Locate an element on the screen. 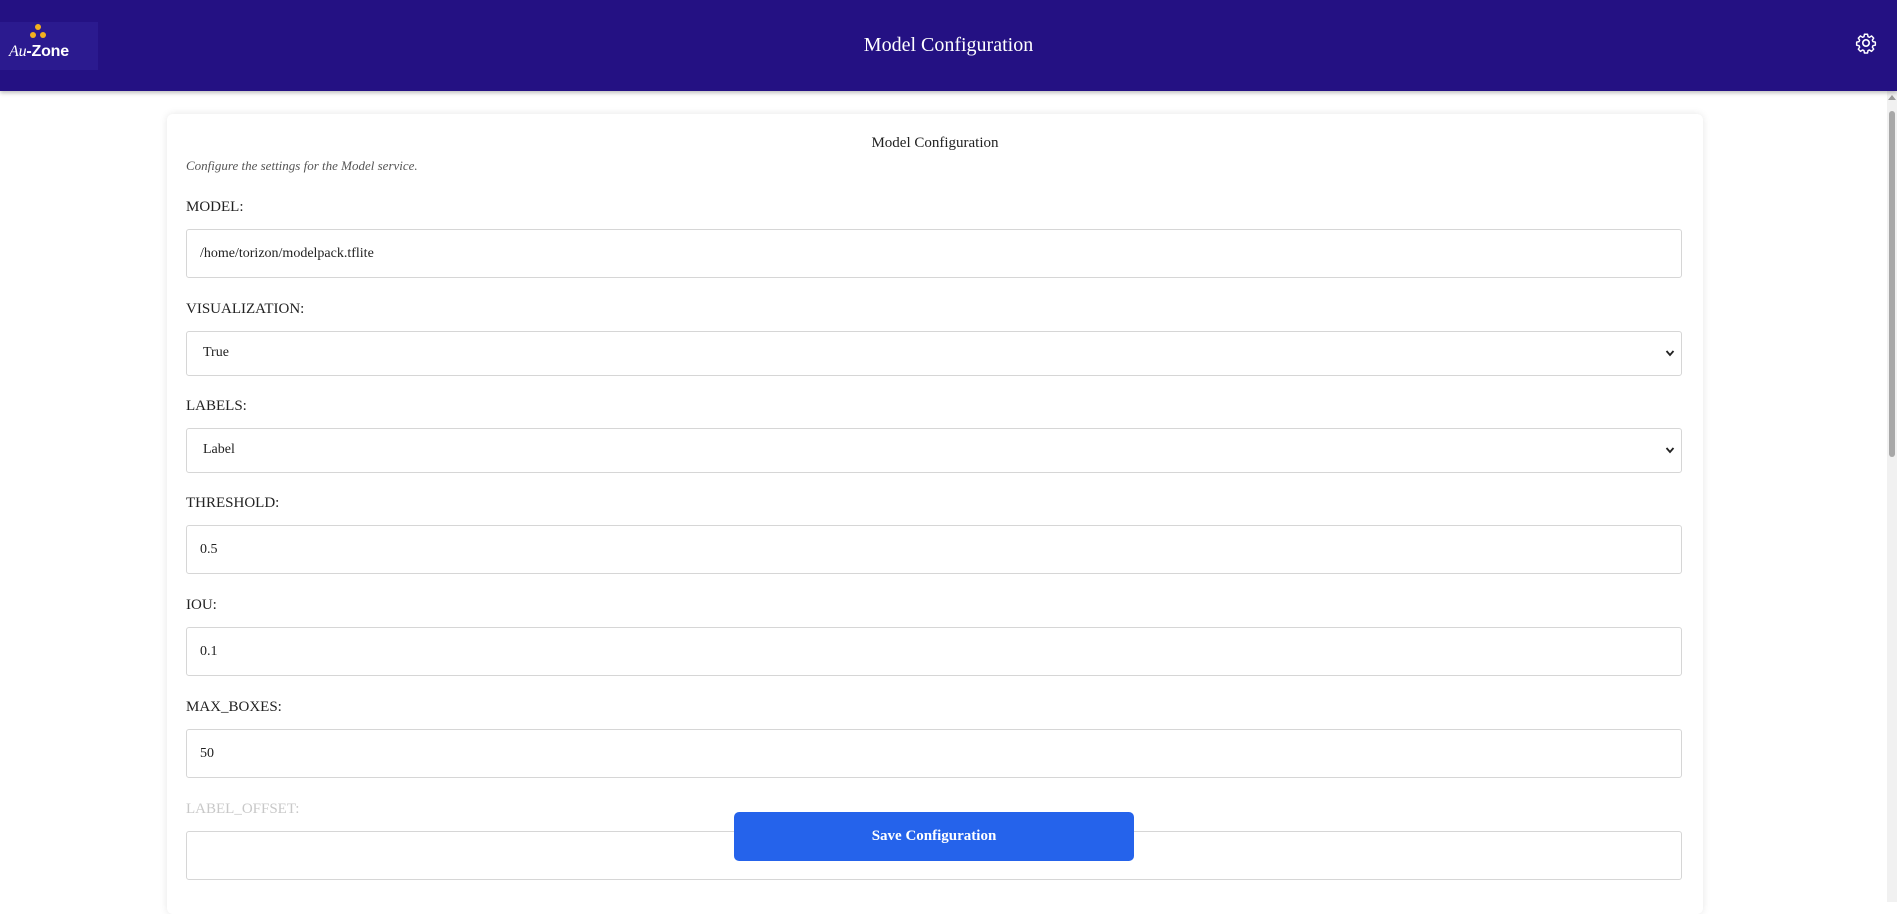  save-configuration-button: Save Configuration is located at coordinates (934, 836).